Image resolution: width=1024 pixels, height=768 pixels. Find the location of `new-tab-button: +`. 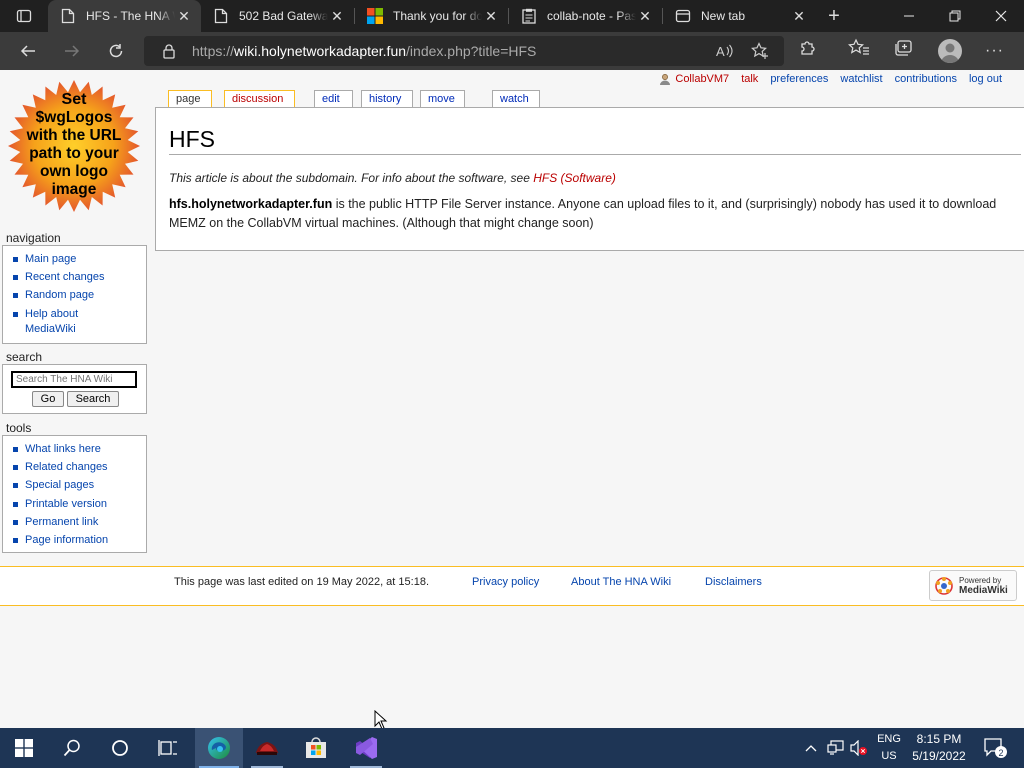

new-tab-button: + is located at coordinates (834, 16).